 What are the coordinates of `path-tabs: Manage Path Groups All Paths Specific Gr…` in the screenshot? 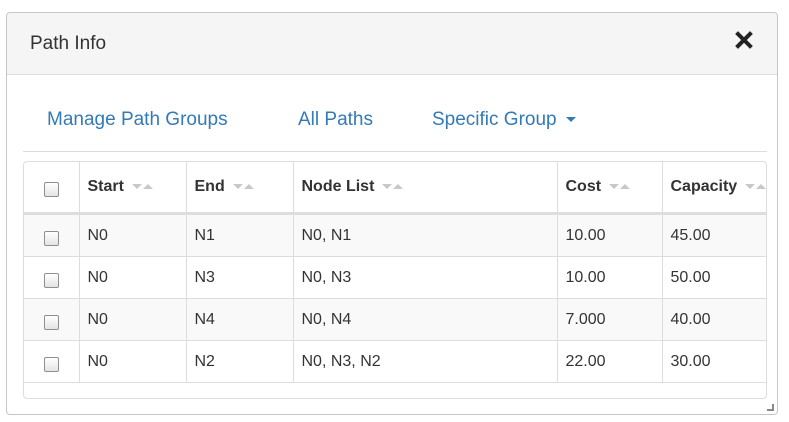 It's located at (395, 126).